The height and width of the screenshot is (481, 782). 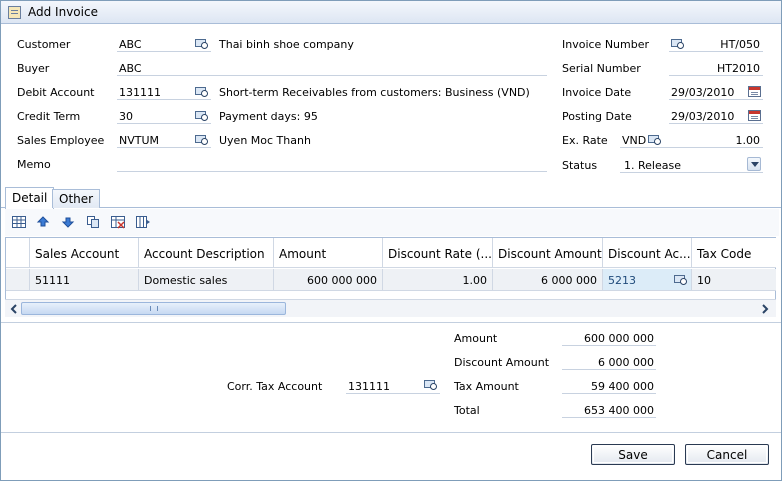 I want to click on posting-date-calendar-icon, so click(x=754, y=115).